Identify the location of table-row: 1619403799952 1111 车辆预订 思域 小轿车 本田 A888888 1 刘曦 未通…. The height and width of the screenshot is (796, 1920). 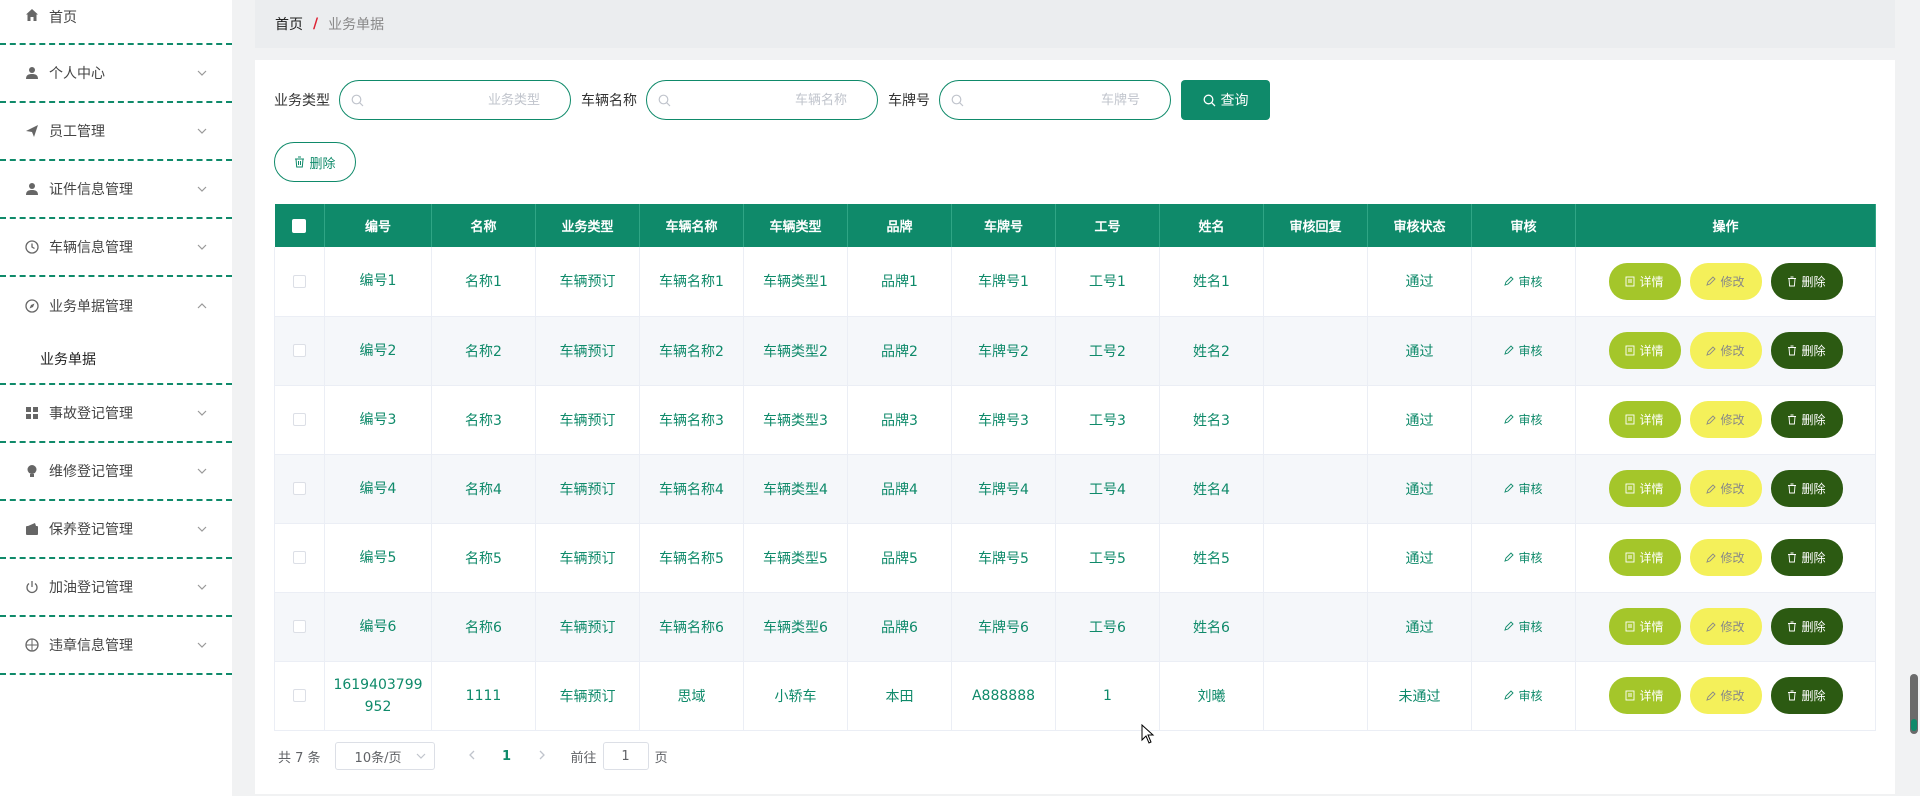
(1075, 696).